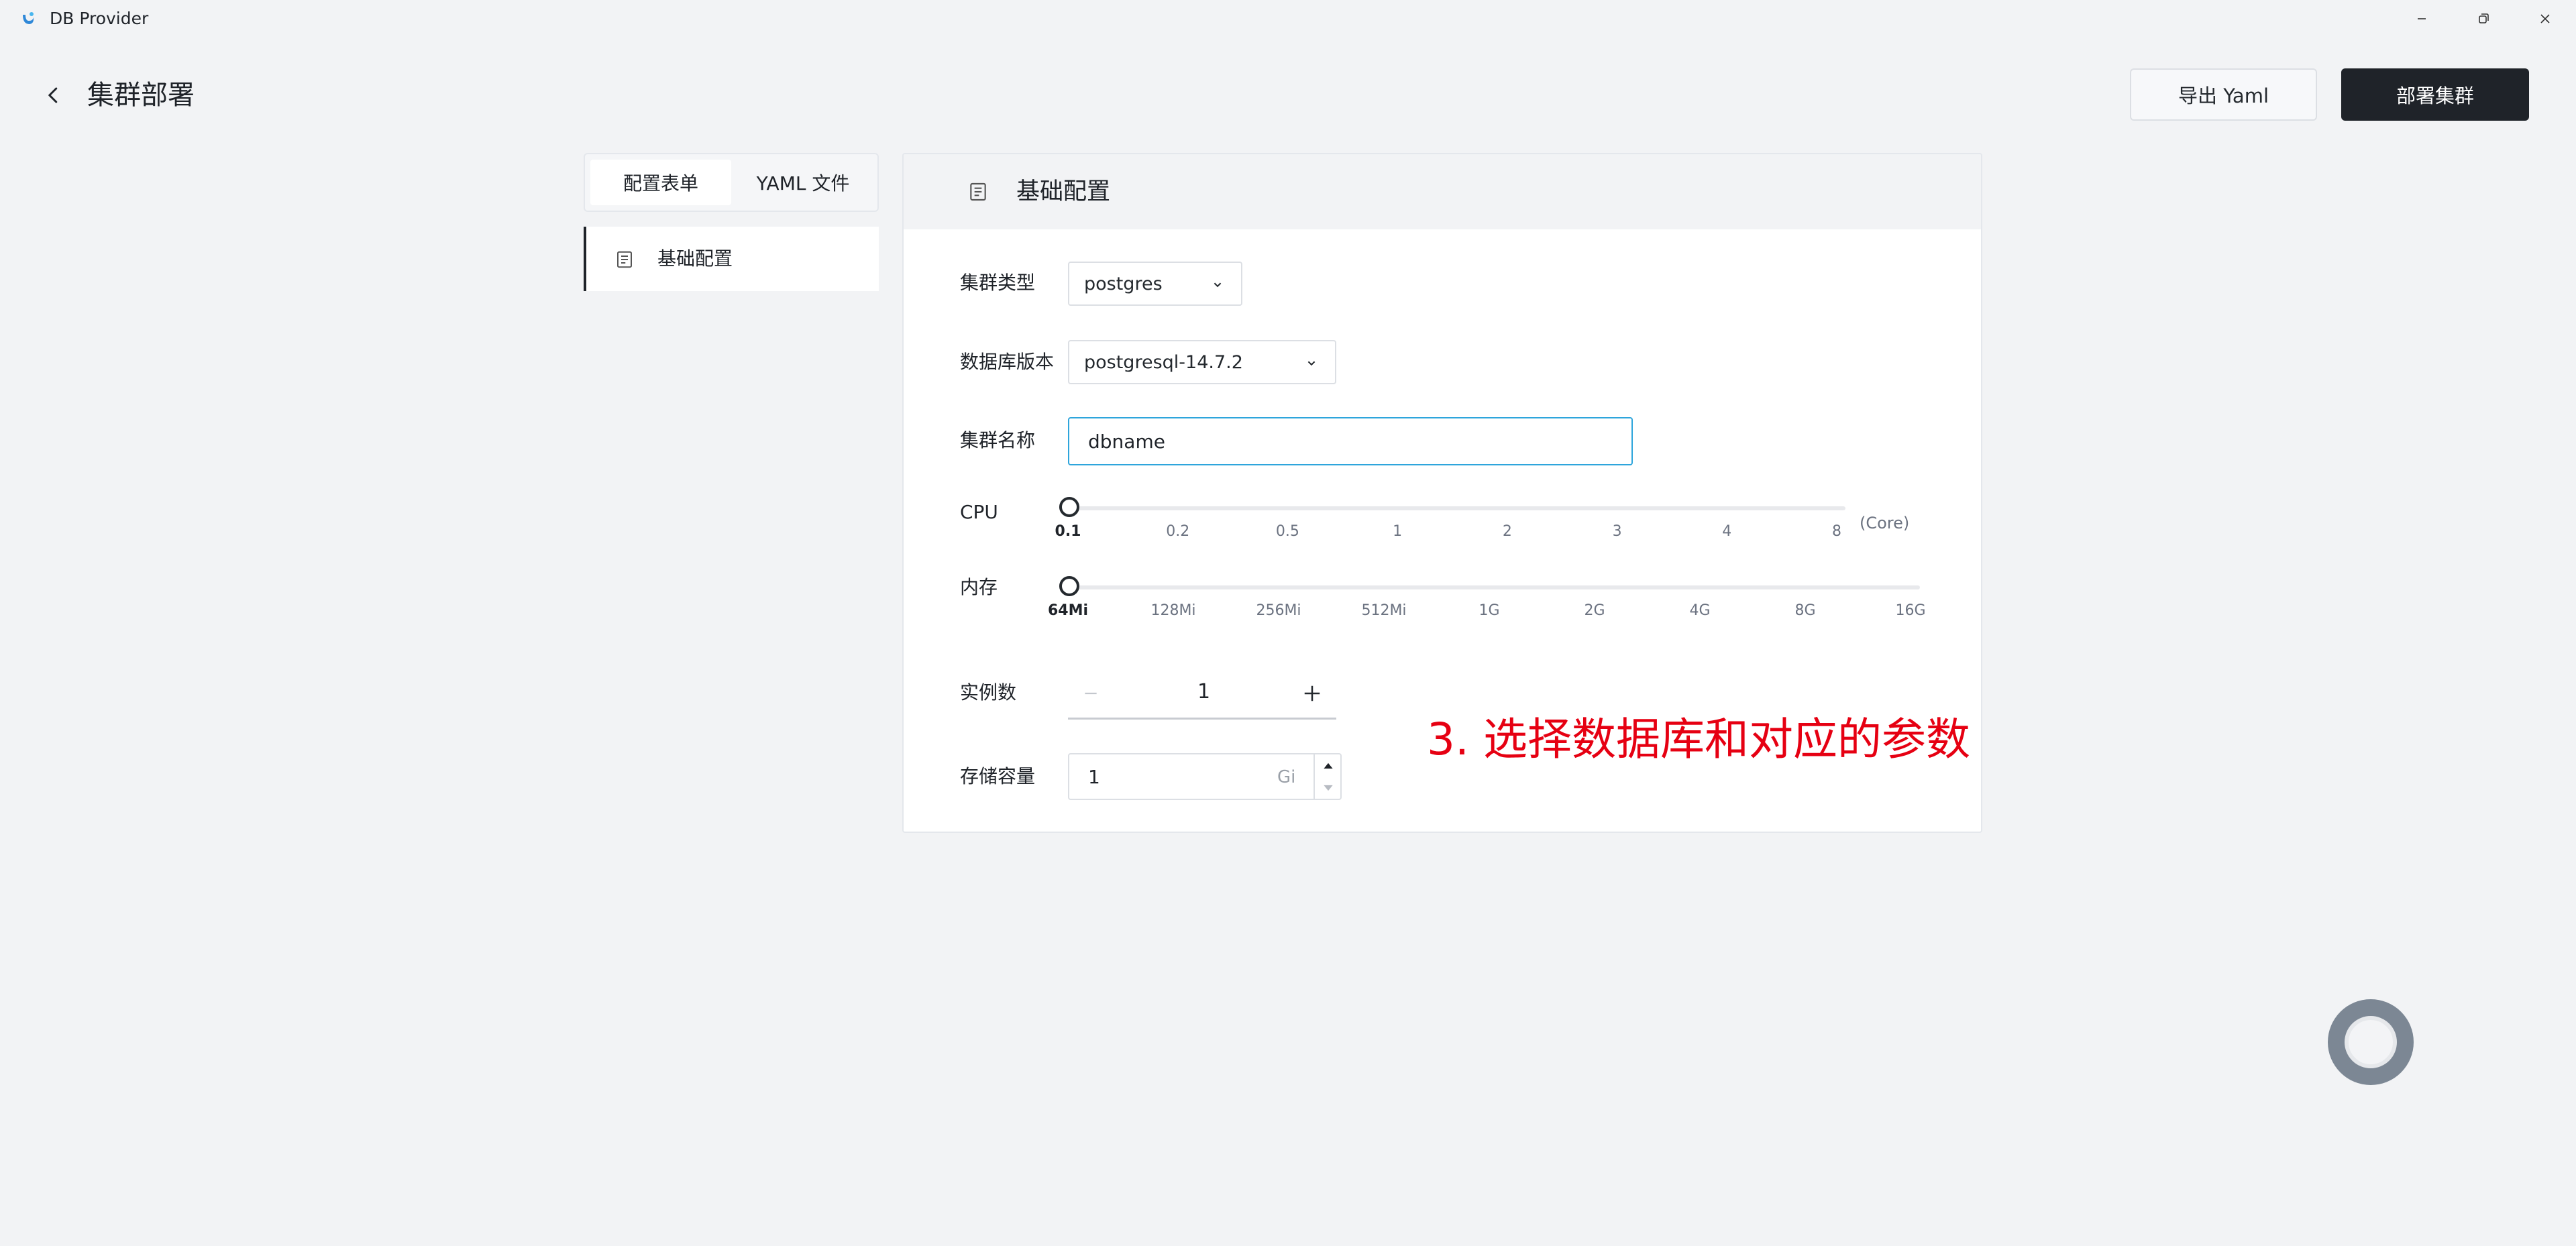 The height and width of the screenshot is (1246, 2576). Describe the element at coordinates (1288, 19) in the screenshot. I see `title-bar: DB Provider` at that location.